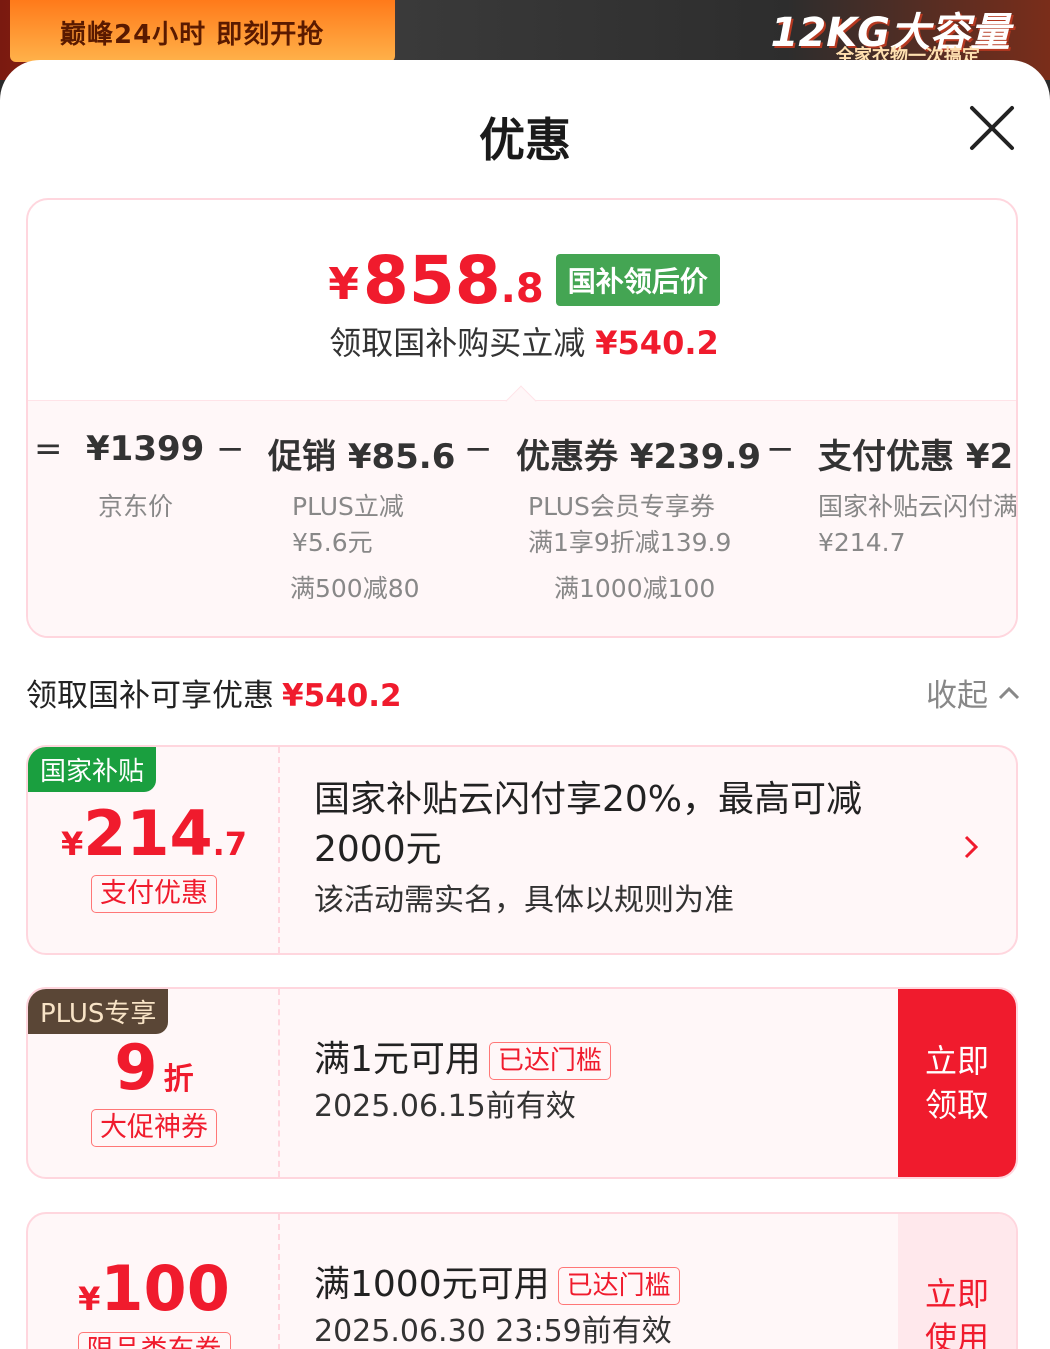 Image resolution: width=1050 pixels, height=1349 pixels. Describe the element at coordinates (588, 799) in the screenshot. I see `card-title-line1: 国家补贴云闪付享20%，最高可减` at that location.